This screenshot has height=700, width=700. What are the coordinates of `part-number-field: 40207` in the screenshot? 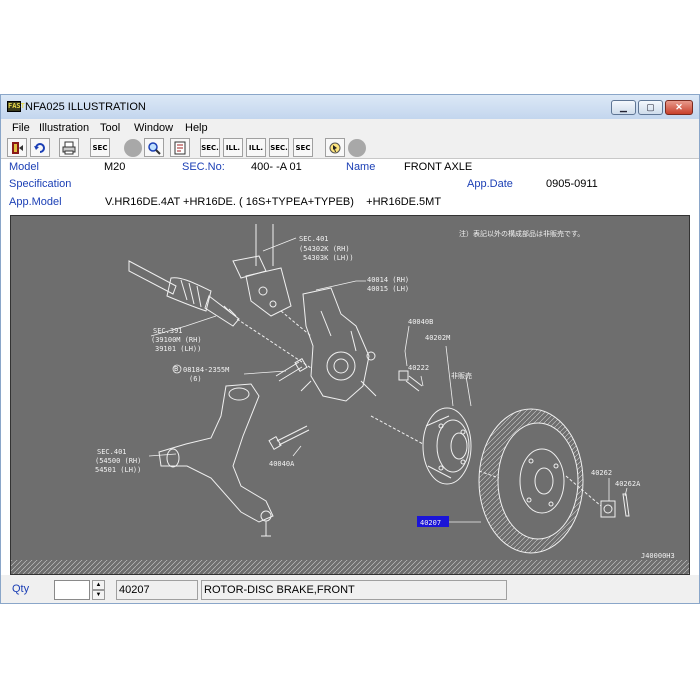 It's located at (157, 590).